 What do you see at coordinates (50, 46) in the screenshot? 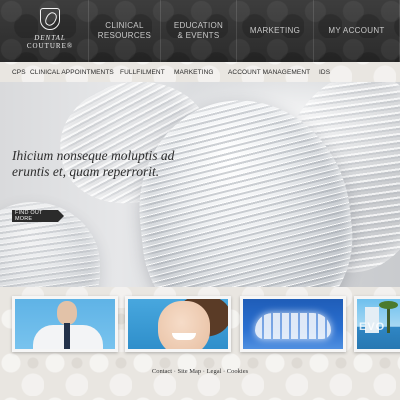
I see `logo-line-2: COUTURE®` at bounding box center [50, 46].